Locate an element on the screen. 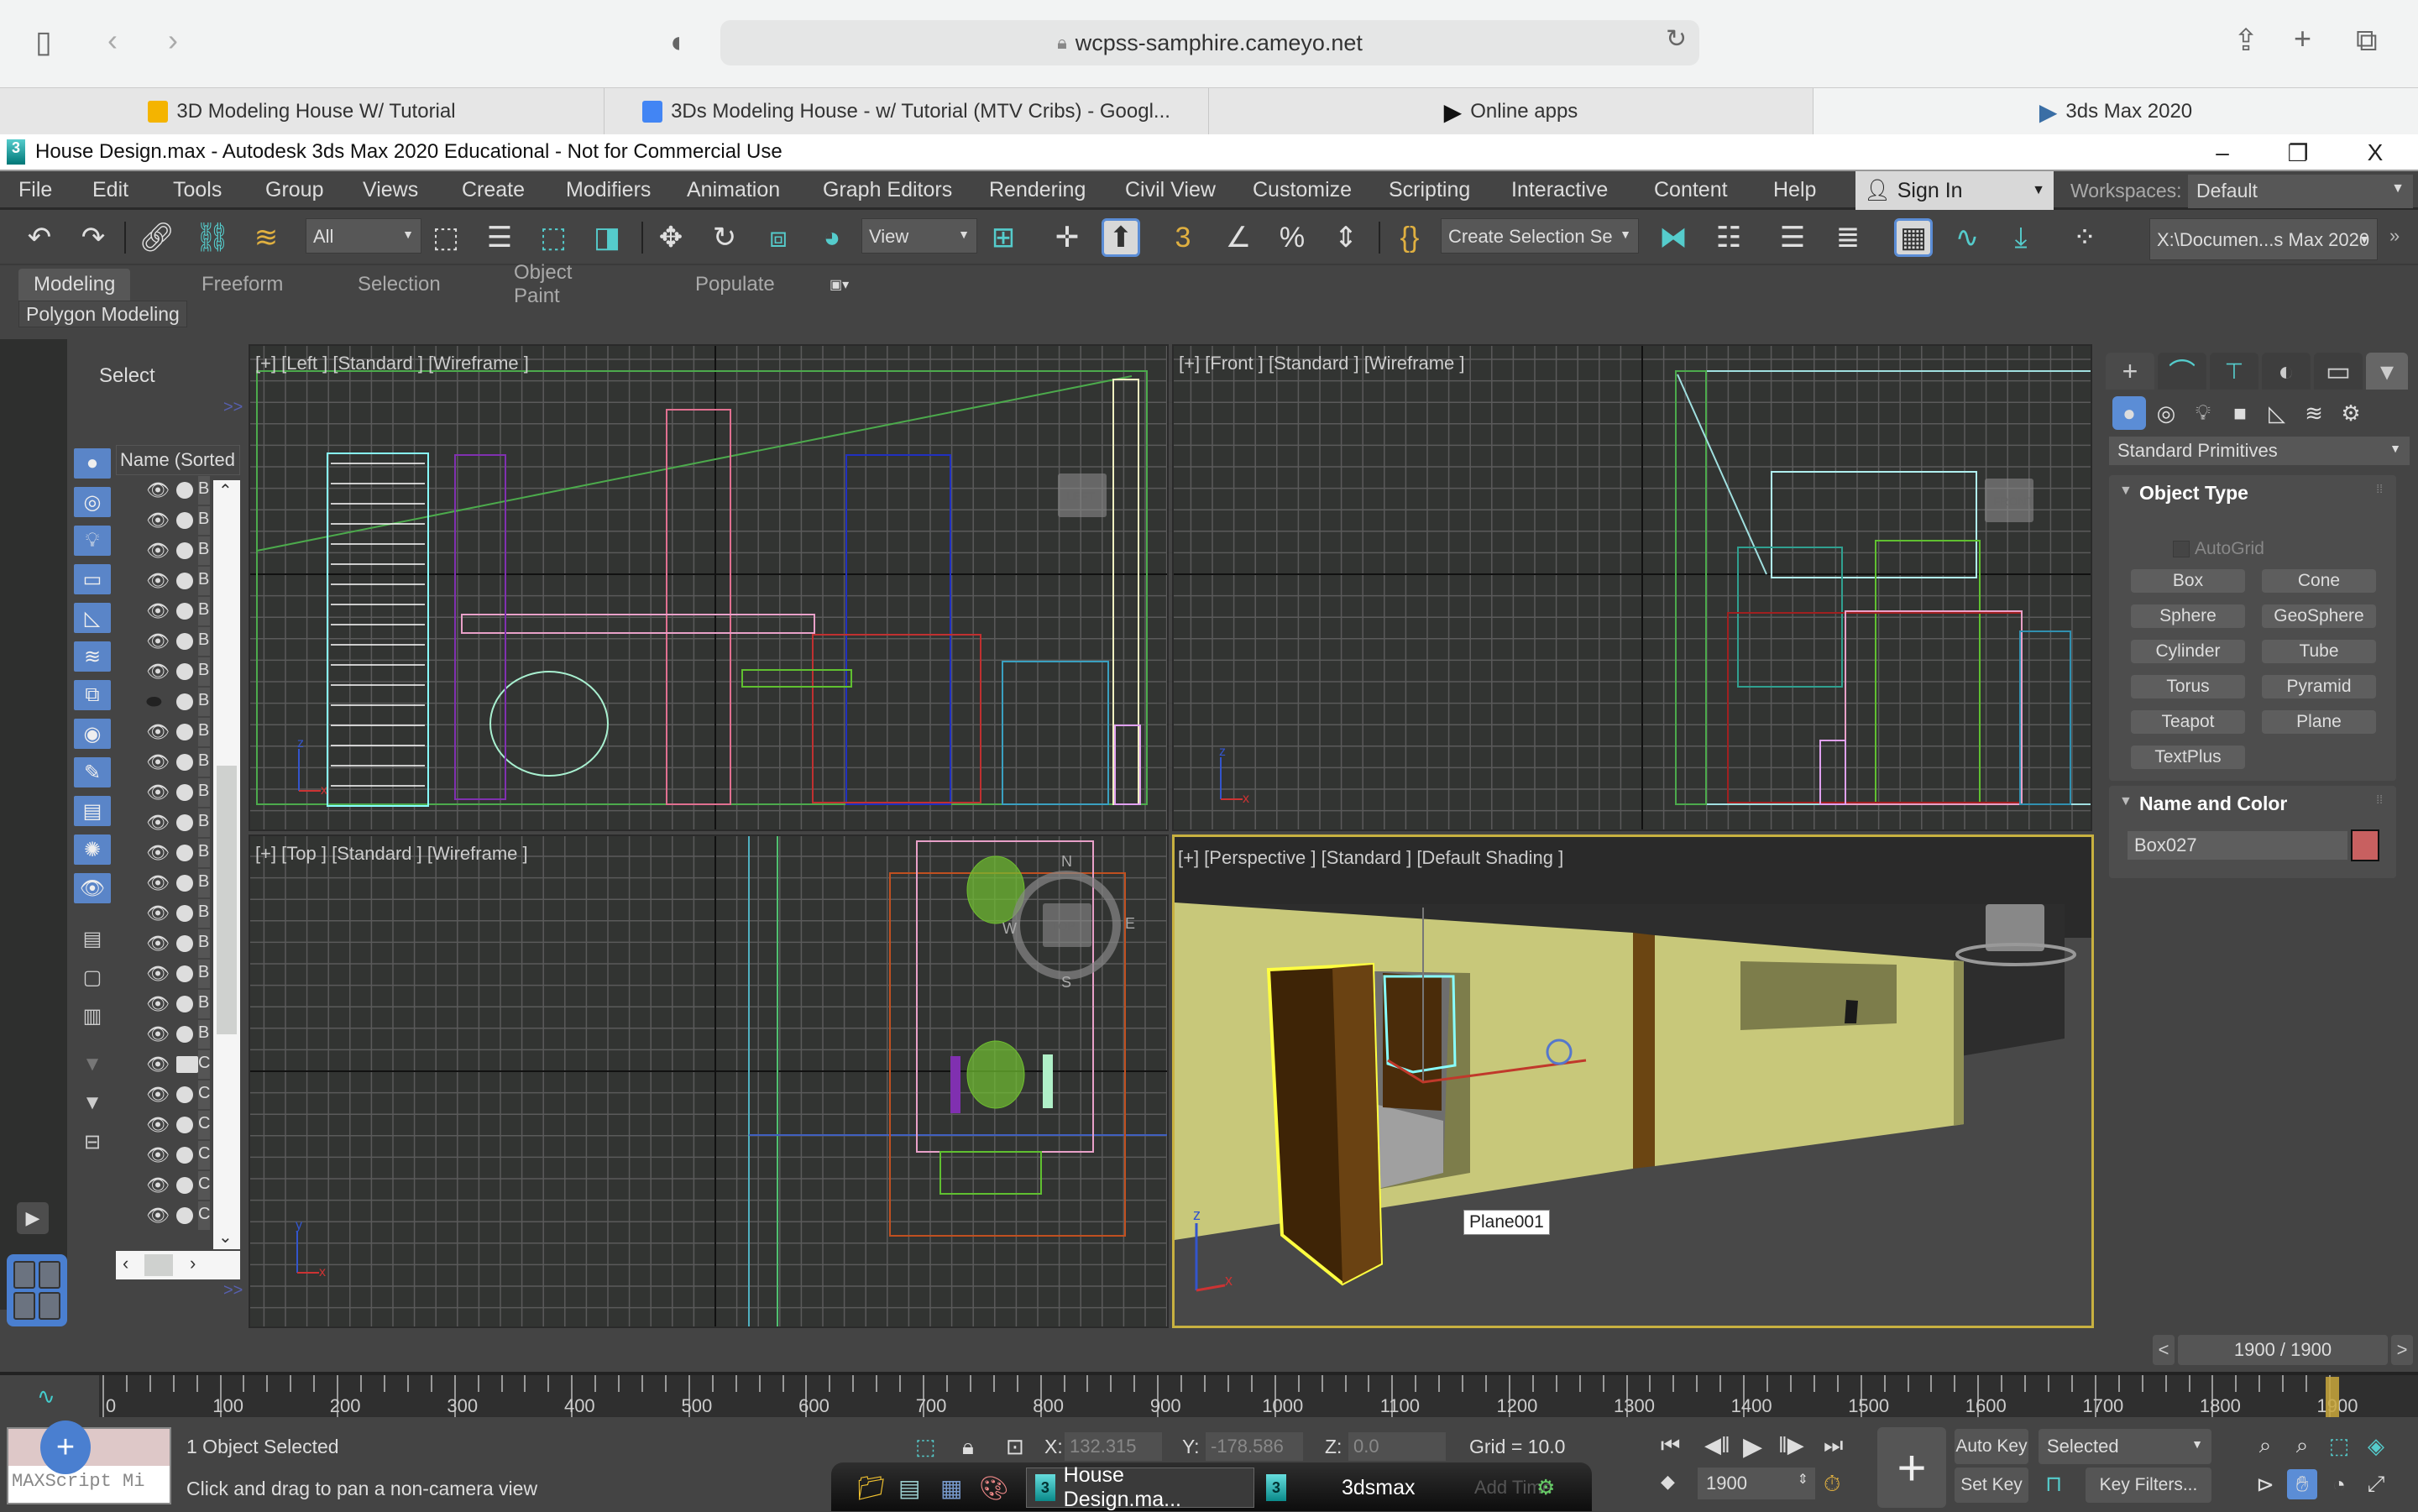  expand-layout-tabs-button: ▶ is located at coordinates (33, 1218).